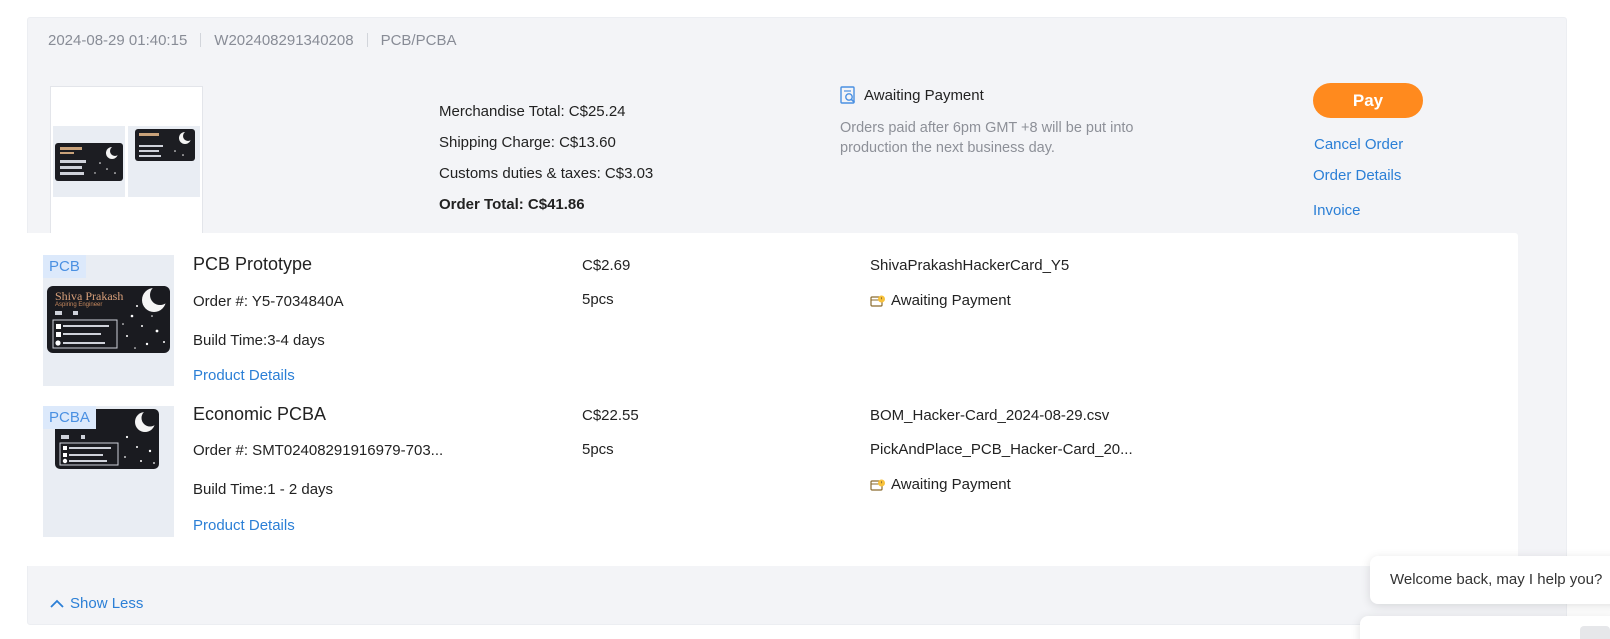 The height and width of the screenshot is (639, 1610). I want to click on pay-button: Pay, so click(1368, 100).